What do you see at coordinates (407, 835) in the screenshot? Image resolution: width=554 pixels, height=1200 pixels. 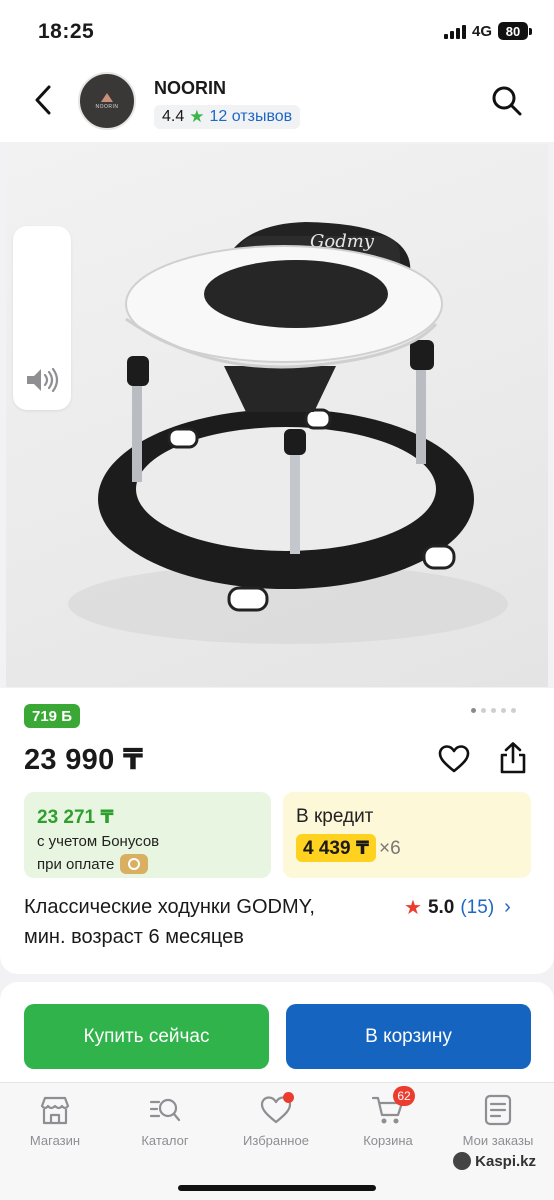 I see `credit-box: В кредит 4 439 ₸ ×6` at bounding box center [407, 835].